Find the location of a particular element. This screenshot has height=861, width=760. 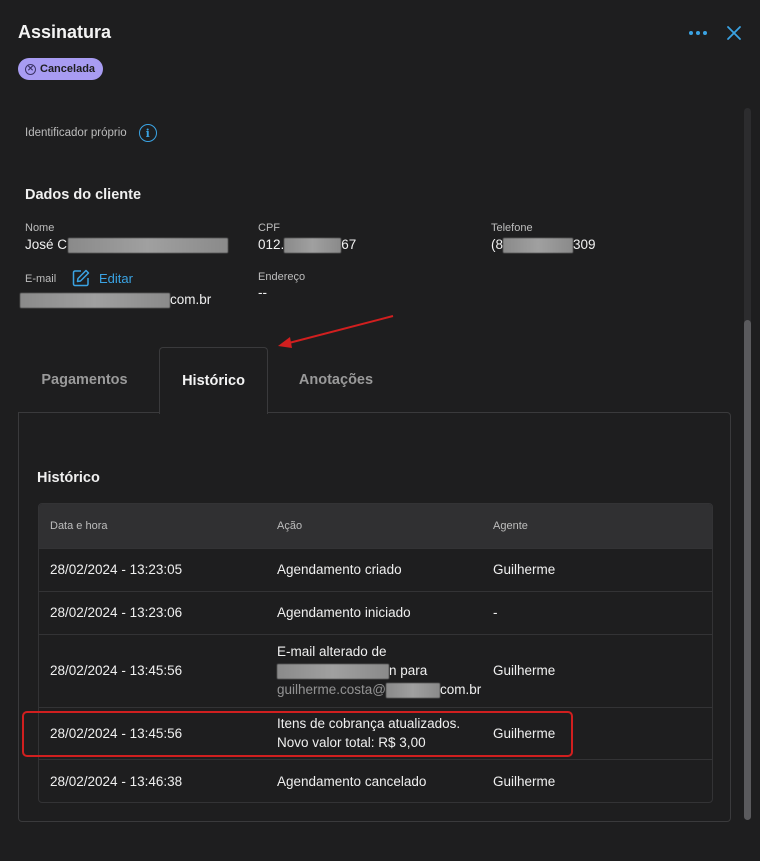

cpf-value: 012. 67 is located at coordinates (307, 245).